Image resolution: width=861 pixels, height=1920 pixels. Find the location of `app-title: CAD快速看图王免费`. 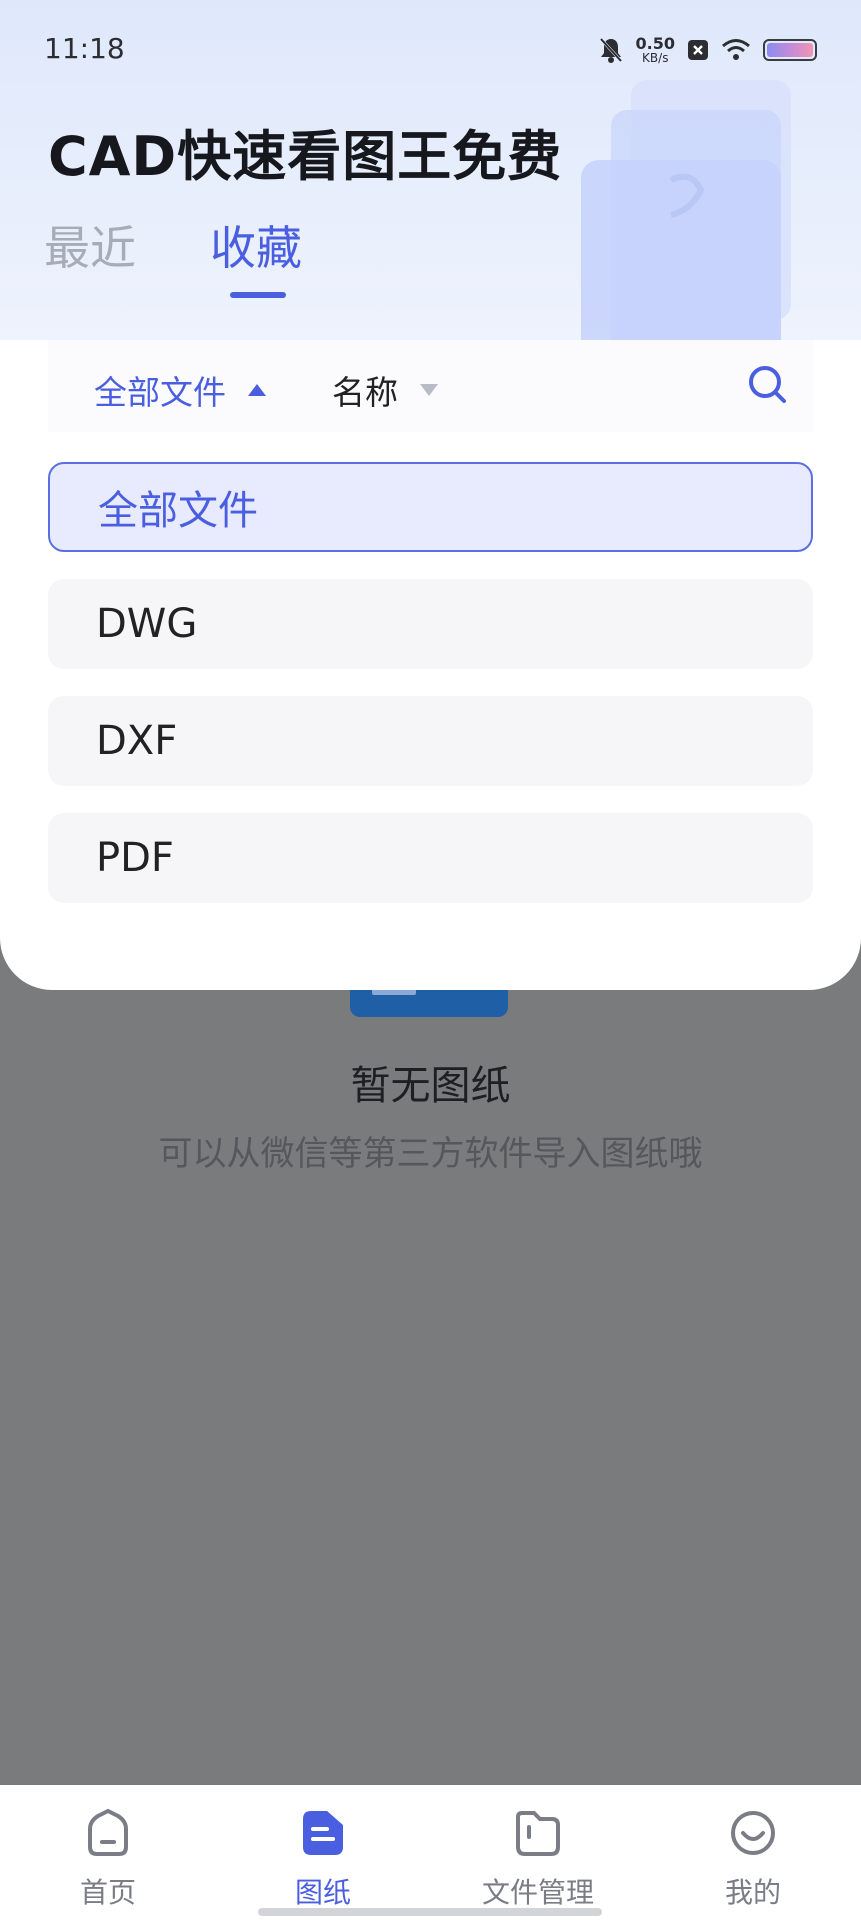

app-title: CAD快速看图王免费 is located at coordinates (305, 156).